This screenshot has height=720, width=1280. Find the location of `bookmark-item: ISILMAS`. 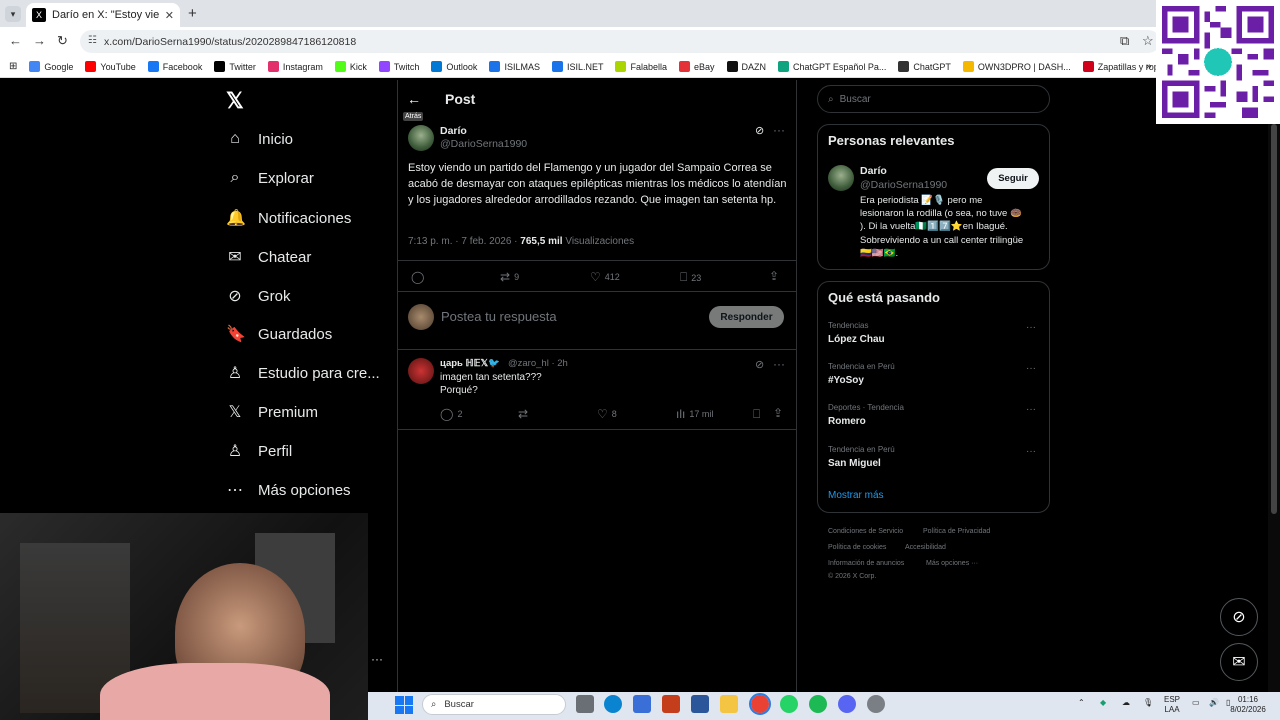

bookmark-item: ISILMAS is located at coordinates (514, 66).